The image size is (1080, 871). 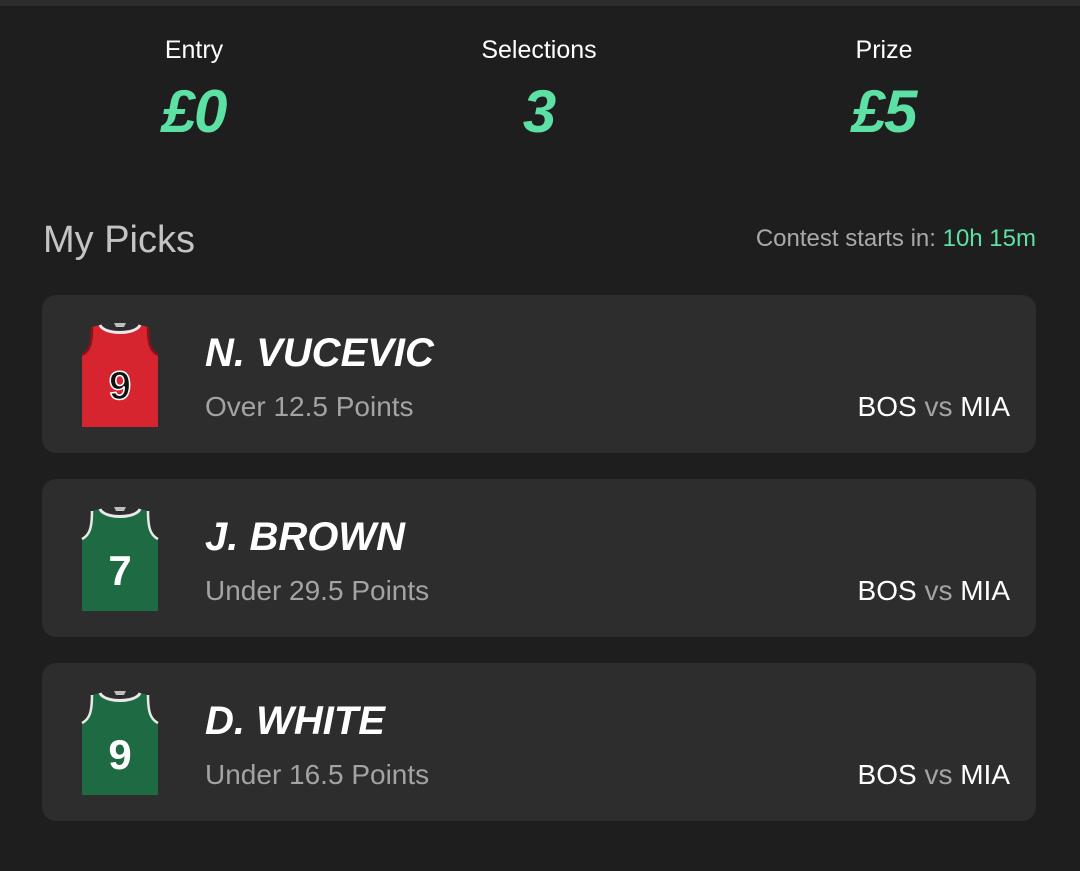 What do you see at coordinates (540, 3) in the screenshot?
I see `top-divider` at bounding box center [540, 3].